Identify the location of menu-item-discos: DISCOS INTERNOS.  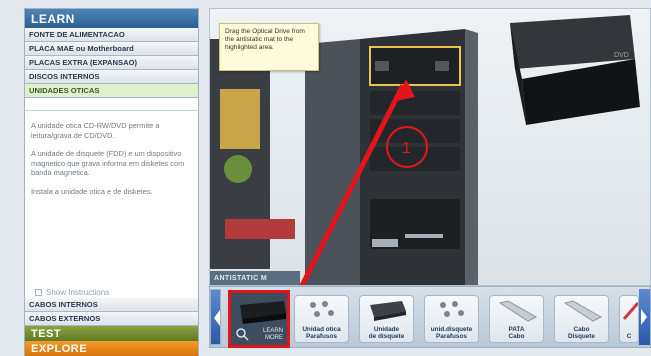
(111, 77).